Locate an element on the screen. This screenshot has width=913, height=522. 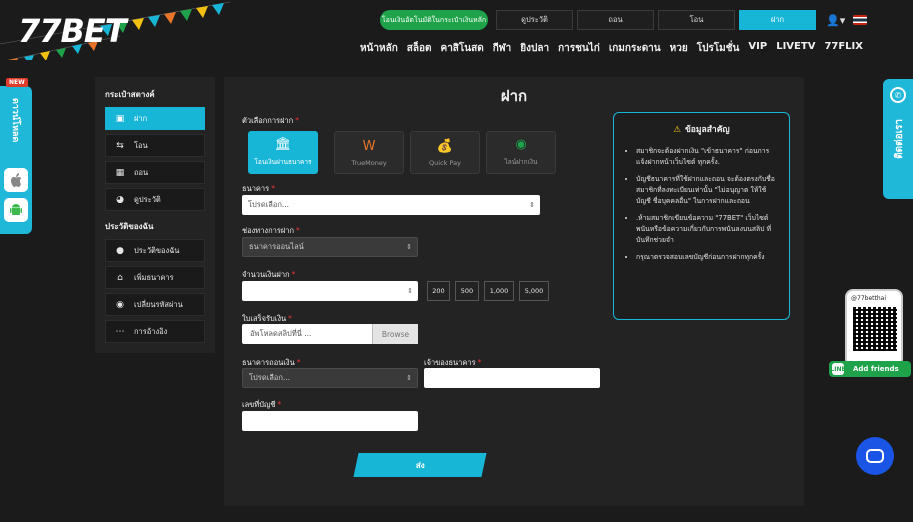
nav-lottery: หวย is located at coordinates (679, 48).